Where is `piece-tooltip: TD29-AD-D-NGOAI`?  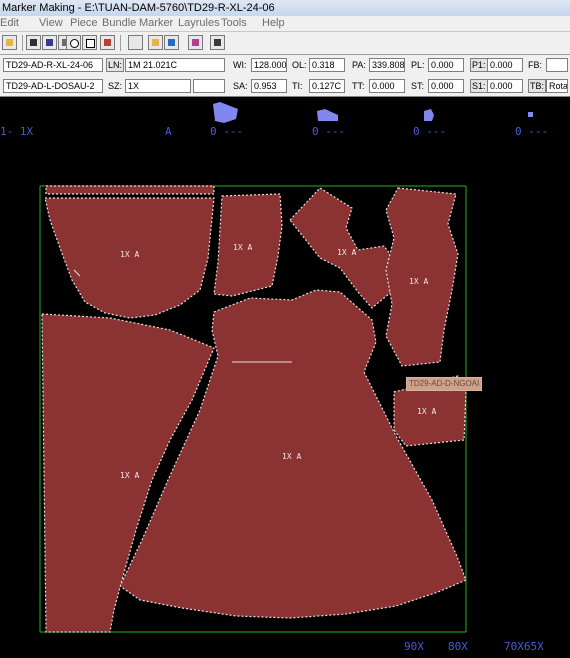
piece-tooltip: TD29-AD-D-NGOAI is located at coordinates (444, 384).